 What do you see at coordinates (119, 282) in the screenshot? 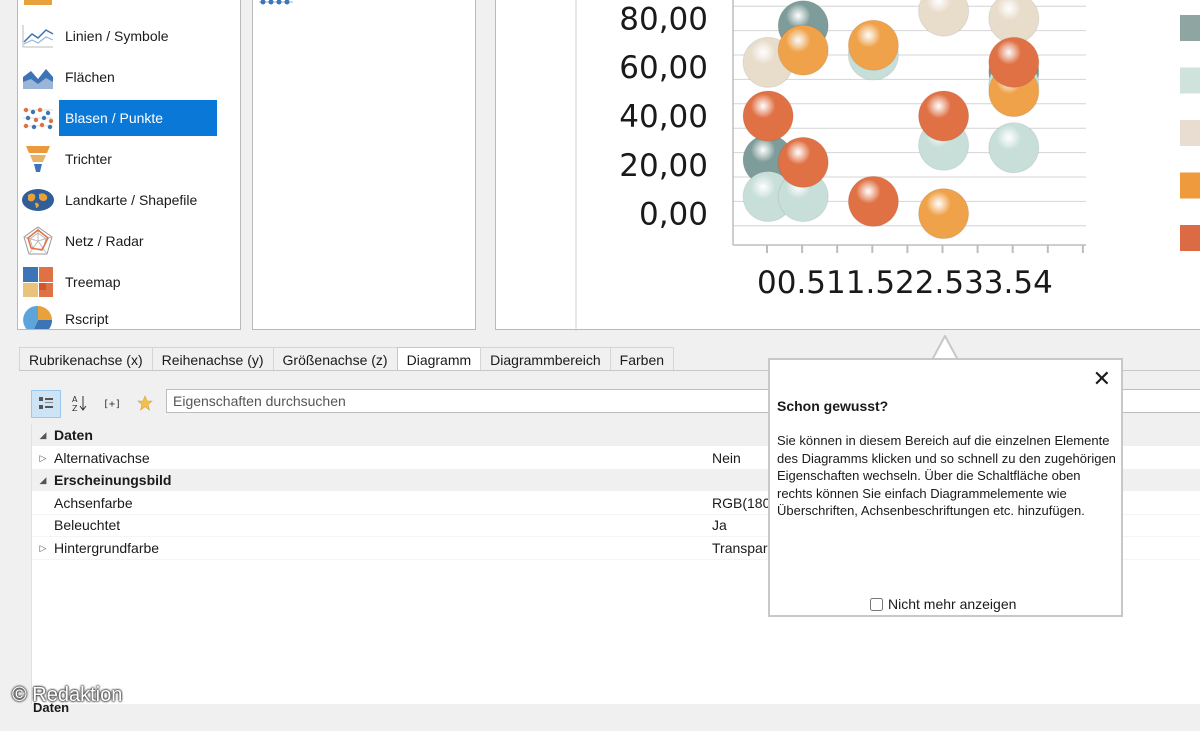
I see `chart-type-item-treemap: Treemap` at bounding box center [119, 282].